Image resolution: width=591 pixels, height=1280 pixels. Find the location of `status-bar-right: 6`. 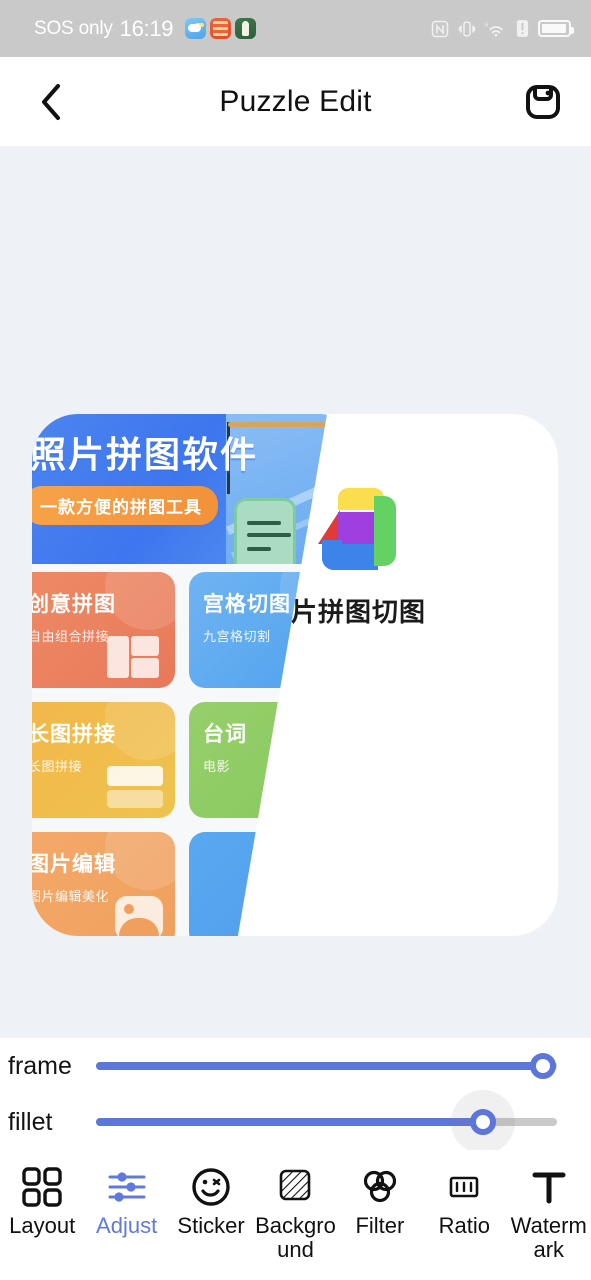

status-bar-right: 6 is located at coordinates (502, 28).